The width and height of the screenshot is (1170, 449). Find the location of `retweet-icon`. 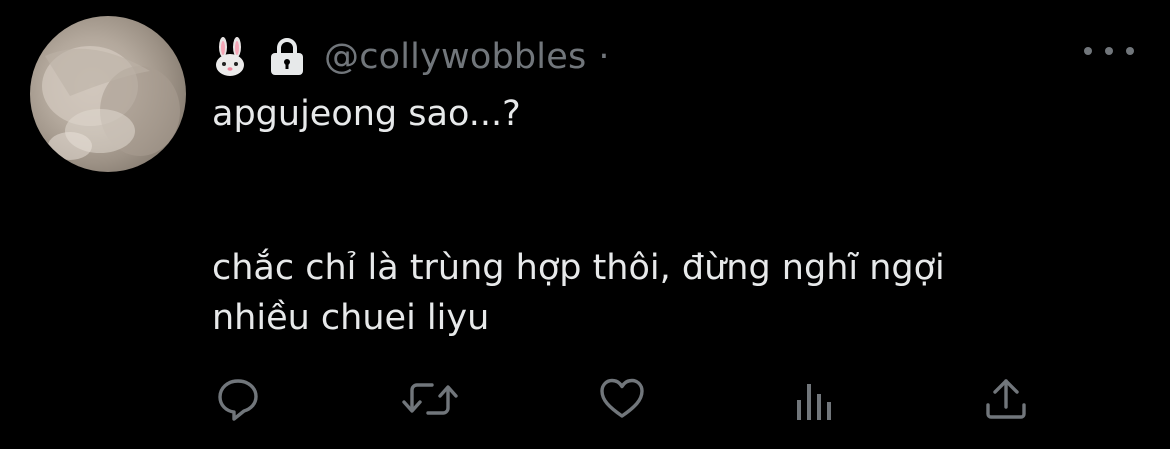

retweet-icon is located at coordinates (430, 399).